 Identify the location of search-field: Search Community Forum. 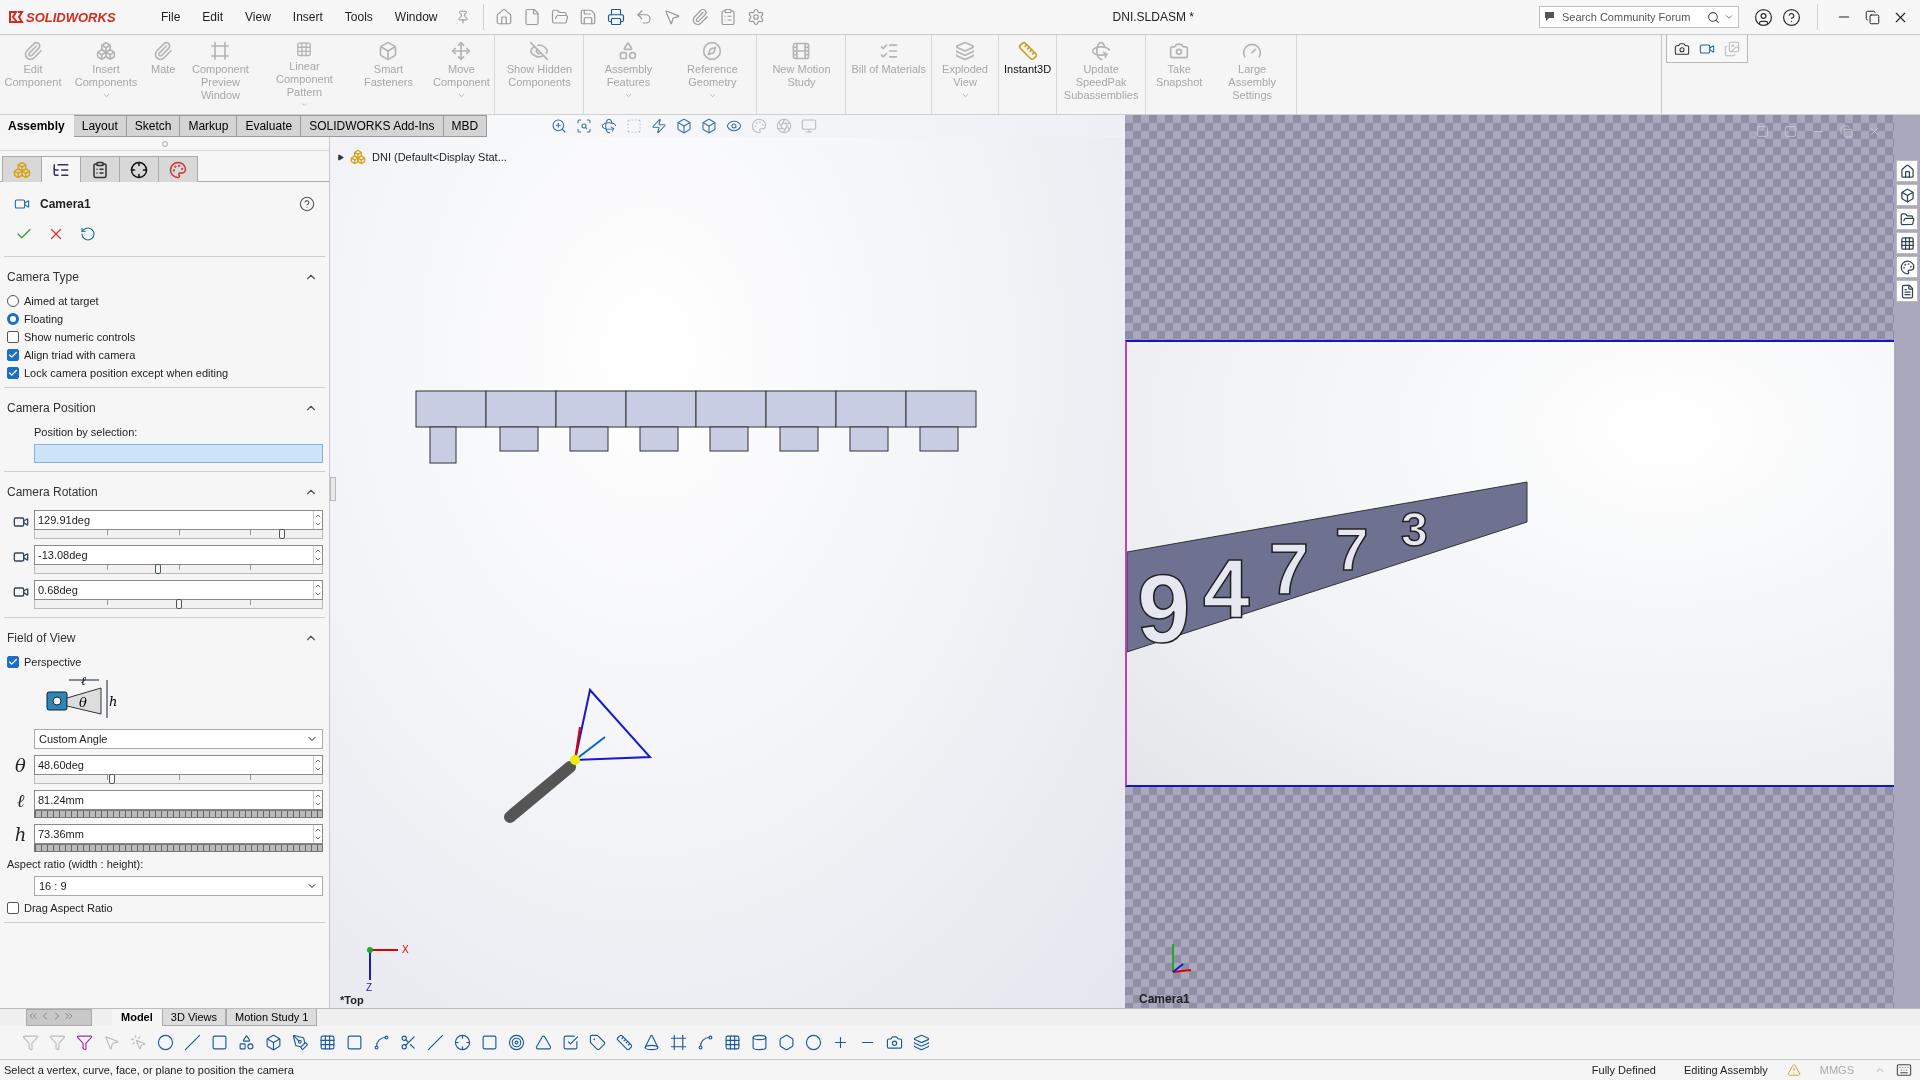
(1639, 17).